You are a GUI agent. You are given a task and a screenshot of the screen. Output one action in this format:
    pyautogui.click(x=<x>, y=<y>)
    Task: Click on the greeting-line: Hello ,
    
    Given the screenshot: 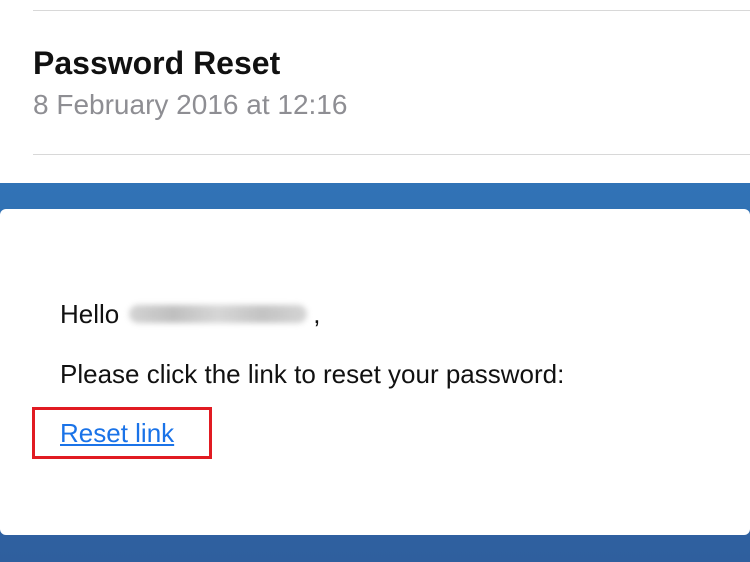 What is the action you would take?
    pyautogui.click(x=190, y=314)
    